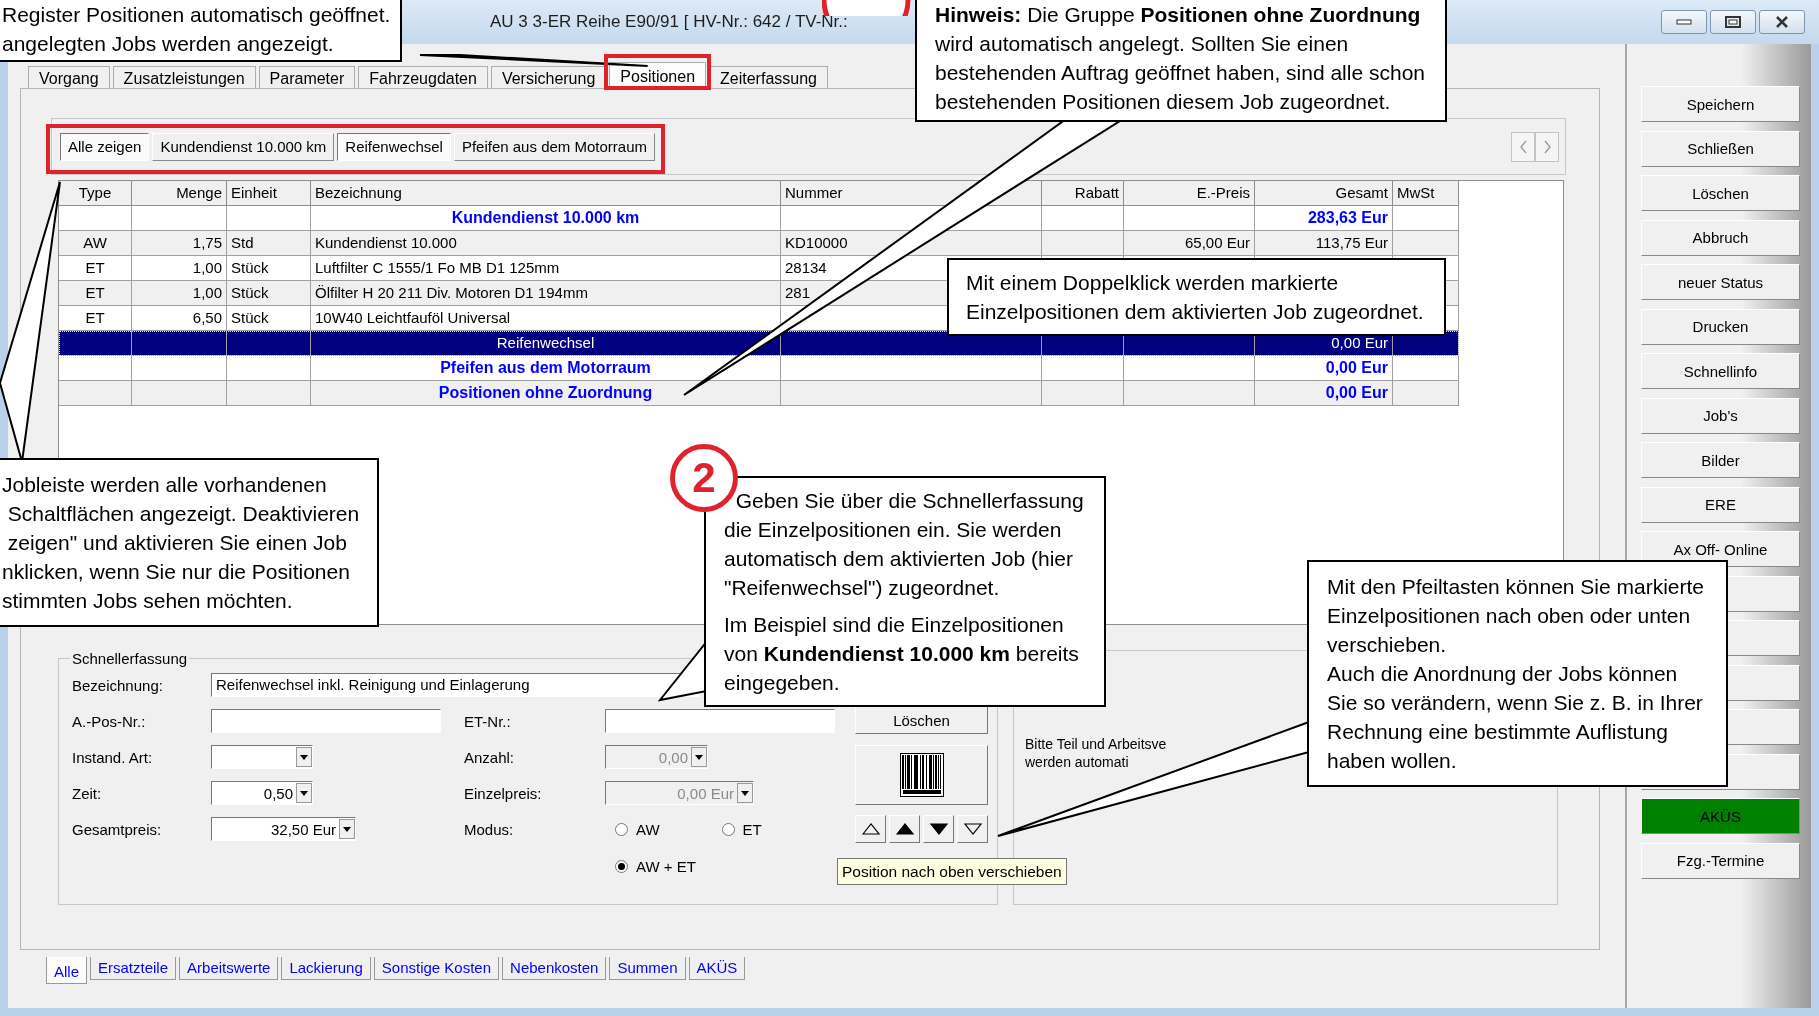 The height and width of the screenshot is (1016, 1819). Describe the element at coordinates (1180, 58) in the screenshot. I see `callout-text: Hinweis: Die Gruppe Positionen ohne Zuordnung wird automatisch angelegt. Sollten Sie einen bestehenden Auftrag geöffnet haben, sind alle schon bestehenden Positionen diesem Job zugeordnet.` at that location.